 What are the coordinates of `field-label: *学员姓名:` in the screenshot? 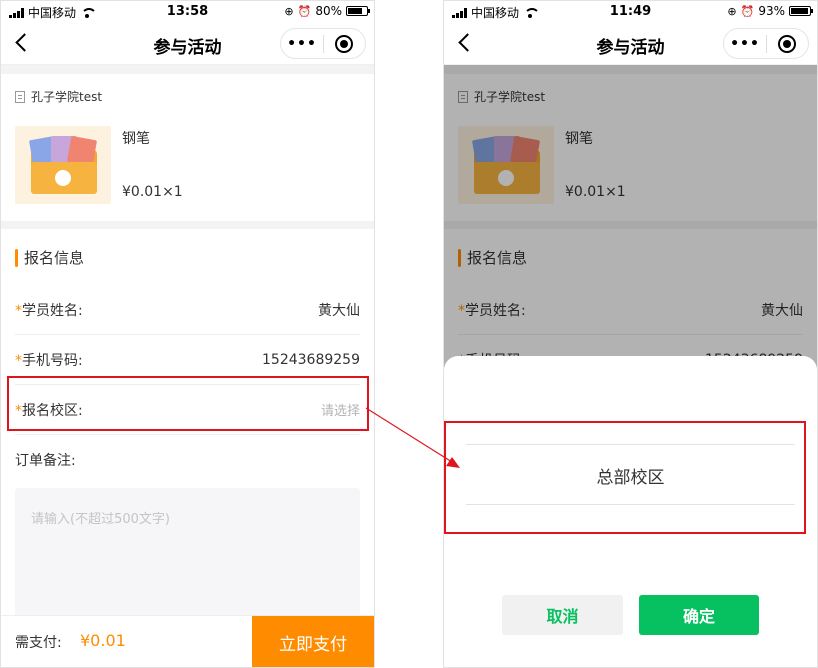 It's located at (49, 310).